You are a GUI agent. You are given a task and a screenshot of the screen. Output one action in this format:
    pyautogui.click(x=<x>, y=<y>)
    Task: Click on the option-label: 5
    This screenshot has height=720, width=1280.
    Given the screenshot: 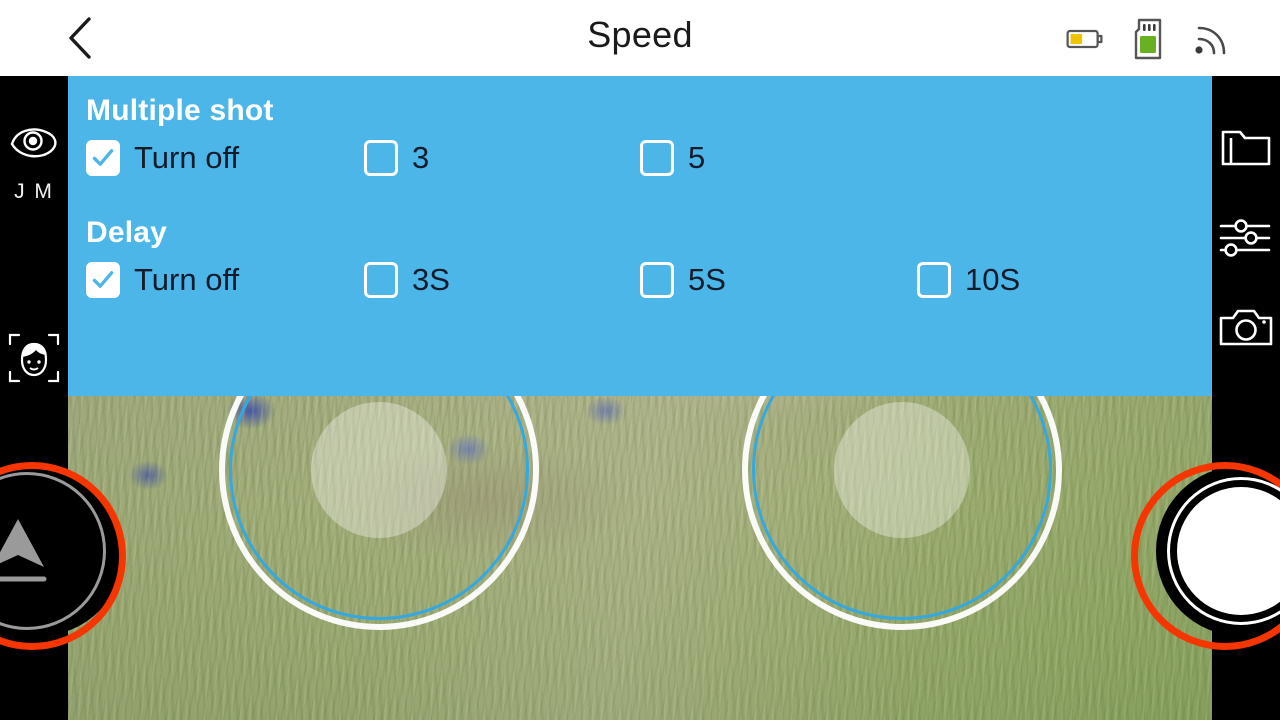 What is the action you would take?
    pyautogui.click(x=697, y=157)
    